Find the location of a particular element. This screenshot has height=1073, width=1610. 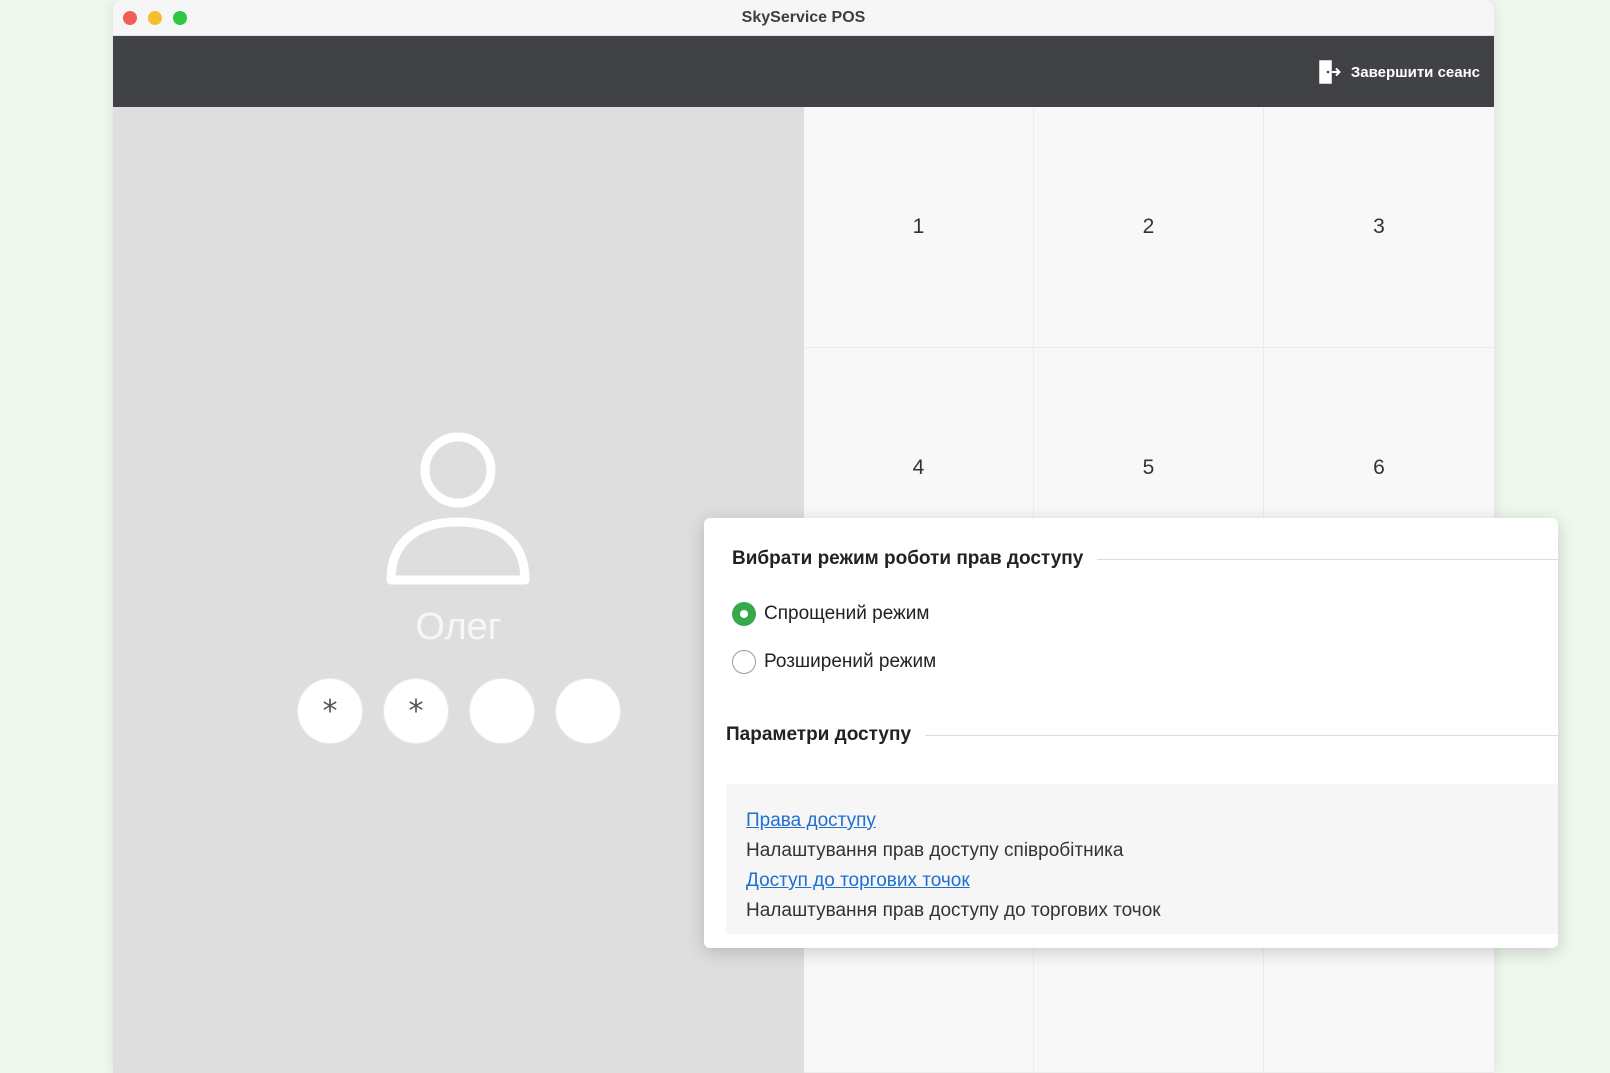

params-section-heading: Параметри доступу is located at coordinates (1142, 735).